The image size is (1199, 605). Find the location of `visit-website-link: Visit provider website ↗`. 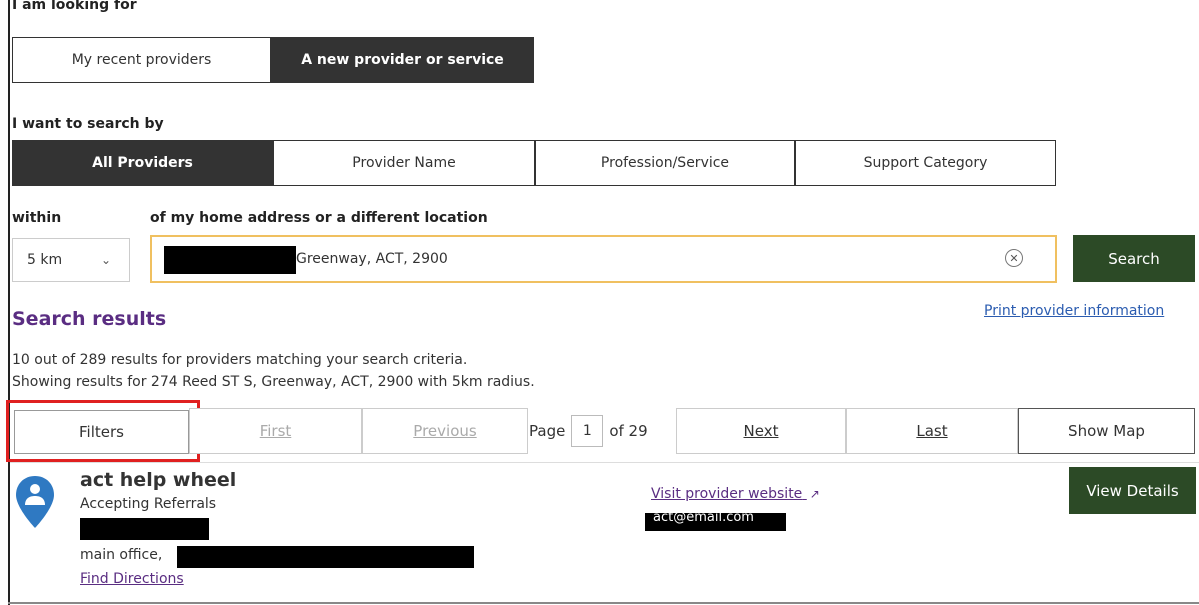

visit-website-link: Visit provider website ↗ is located at coordinates (735, 494).